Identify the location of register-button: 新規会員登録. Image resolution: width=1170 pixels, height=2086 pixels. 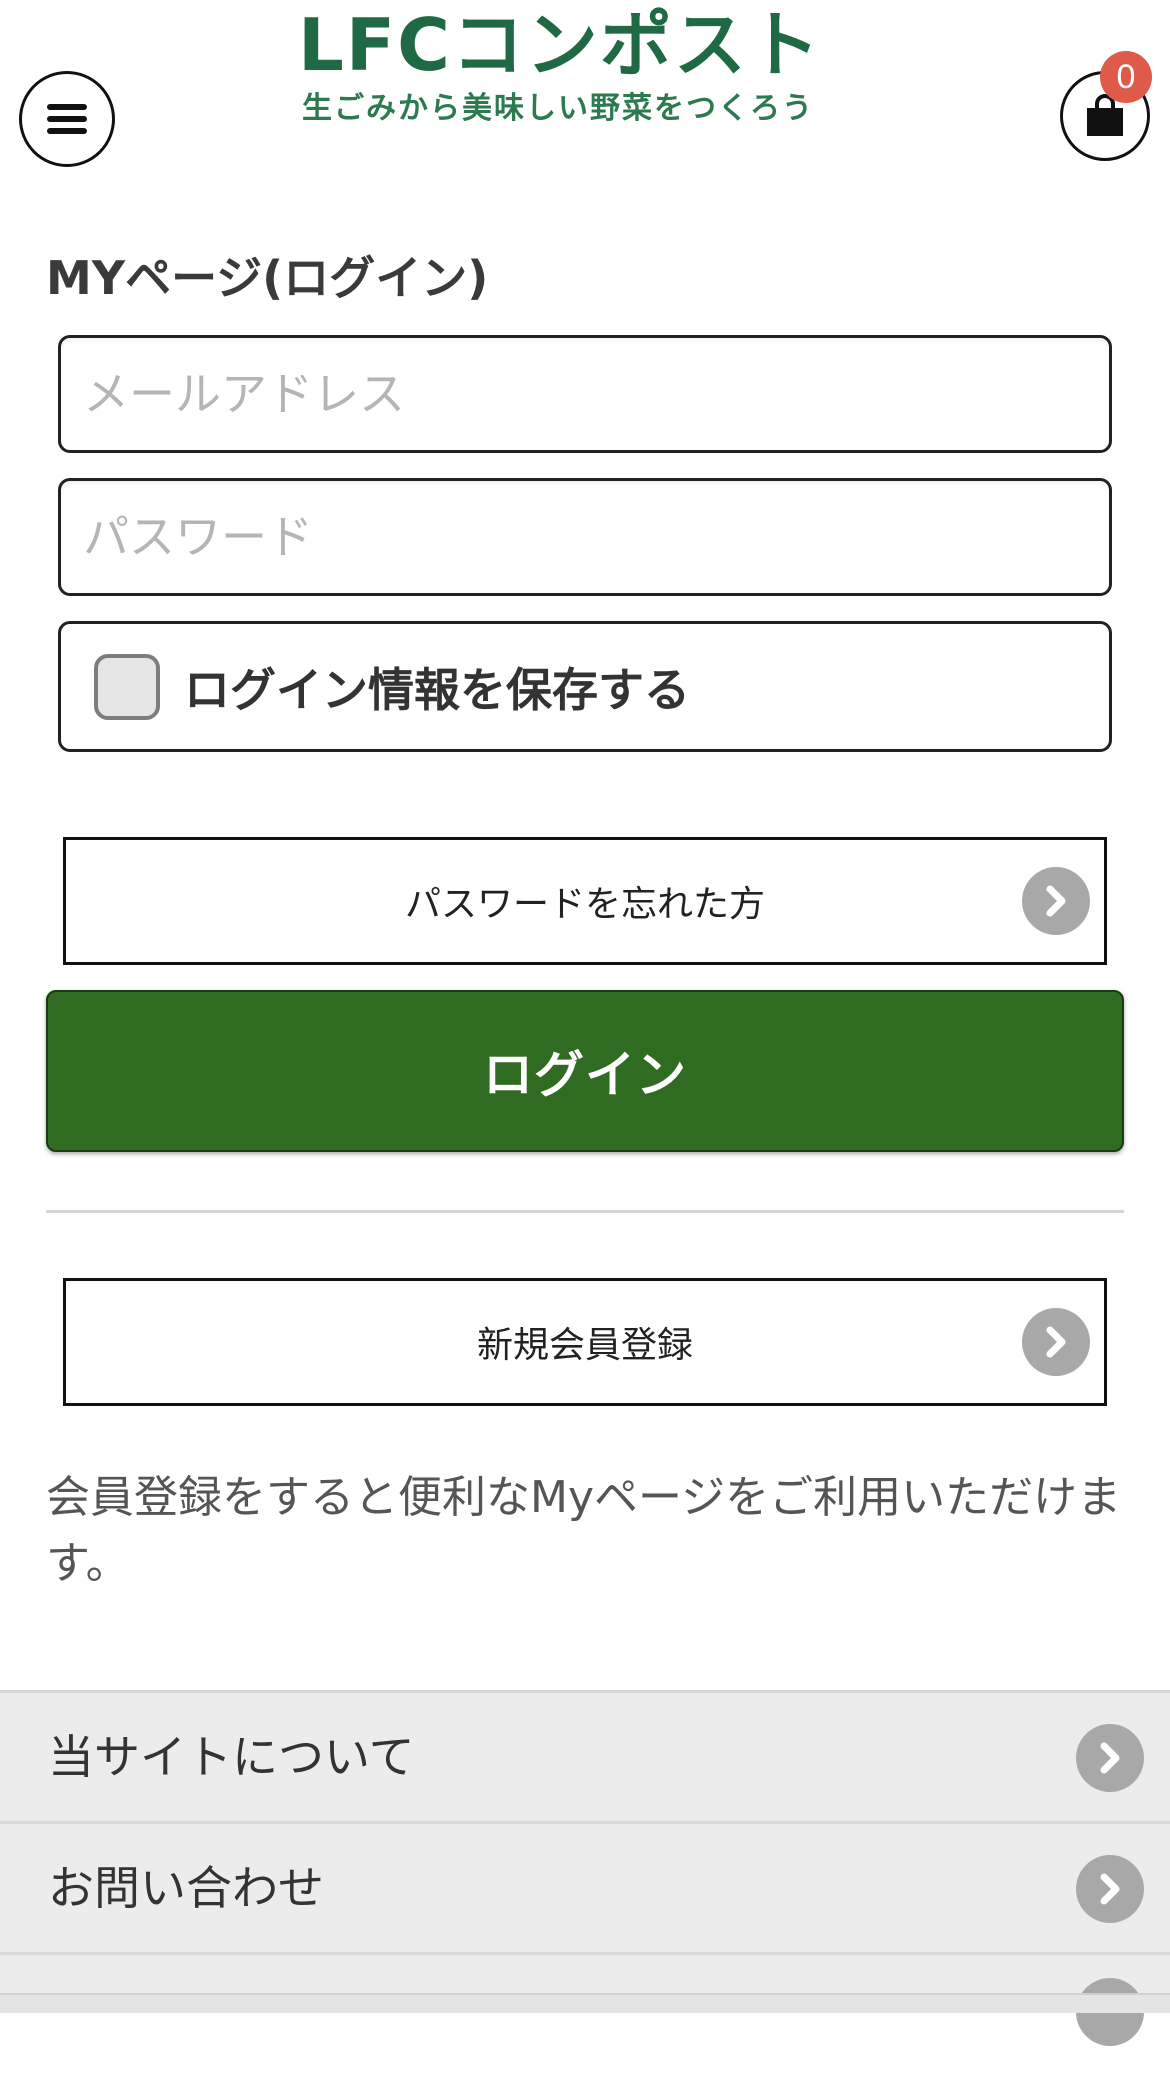
(585, 1342).